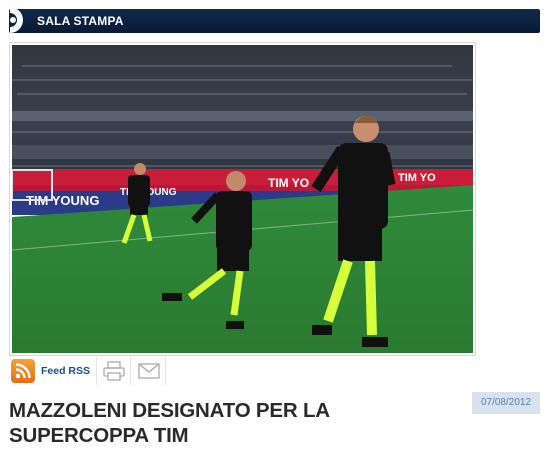 The width and height of the screenshot is (549, 452). What do you see at coordinates (149, 371) in the screenshot?
I see `mail-icon` at bounding box center [149, 371].